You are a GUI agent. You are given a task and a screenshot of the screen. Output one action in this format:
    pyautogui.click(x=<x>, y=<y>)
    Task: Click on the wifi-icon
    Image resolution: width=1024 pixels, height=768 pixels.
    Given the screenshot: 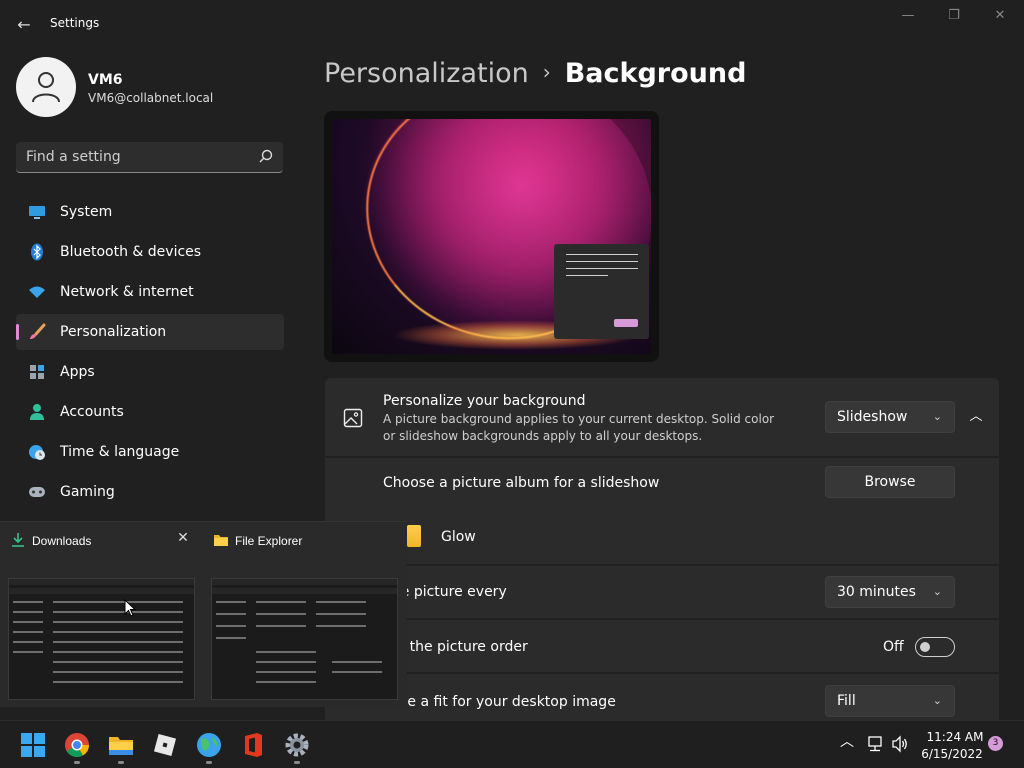 What is the action you would take?
    pyautogui.click(x=37, y=292)
    